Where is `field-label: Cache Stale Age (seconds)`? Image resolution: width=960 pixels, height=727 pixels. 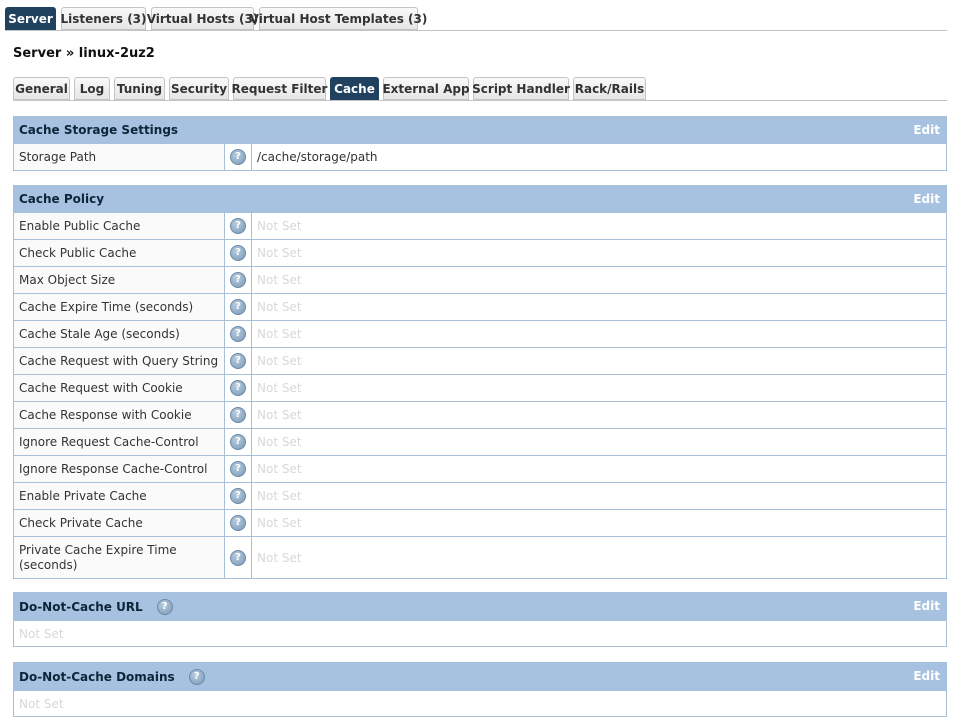 field-label: Cache Stale Age (seconds) is located at coordinates (119, 334).